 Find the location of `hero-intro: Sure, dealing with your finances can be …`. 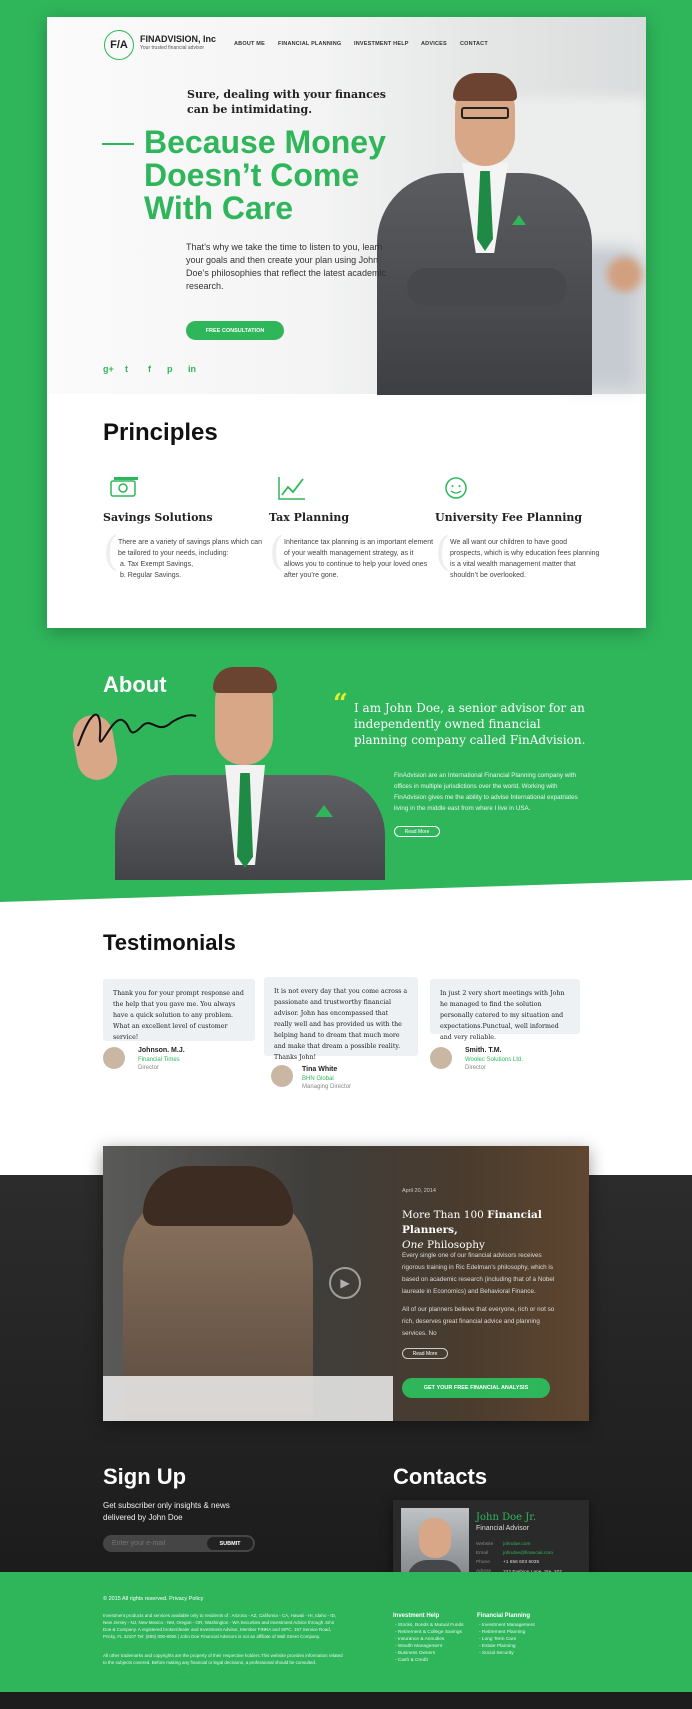

hero-intro: Sure, dealing with your finances can be … is located at coordinates (287, 102).